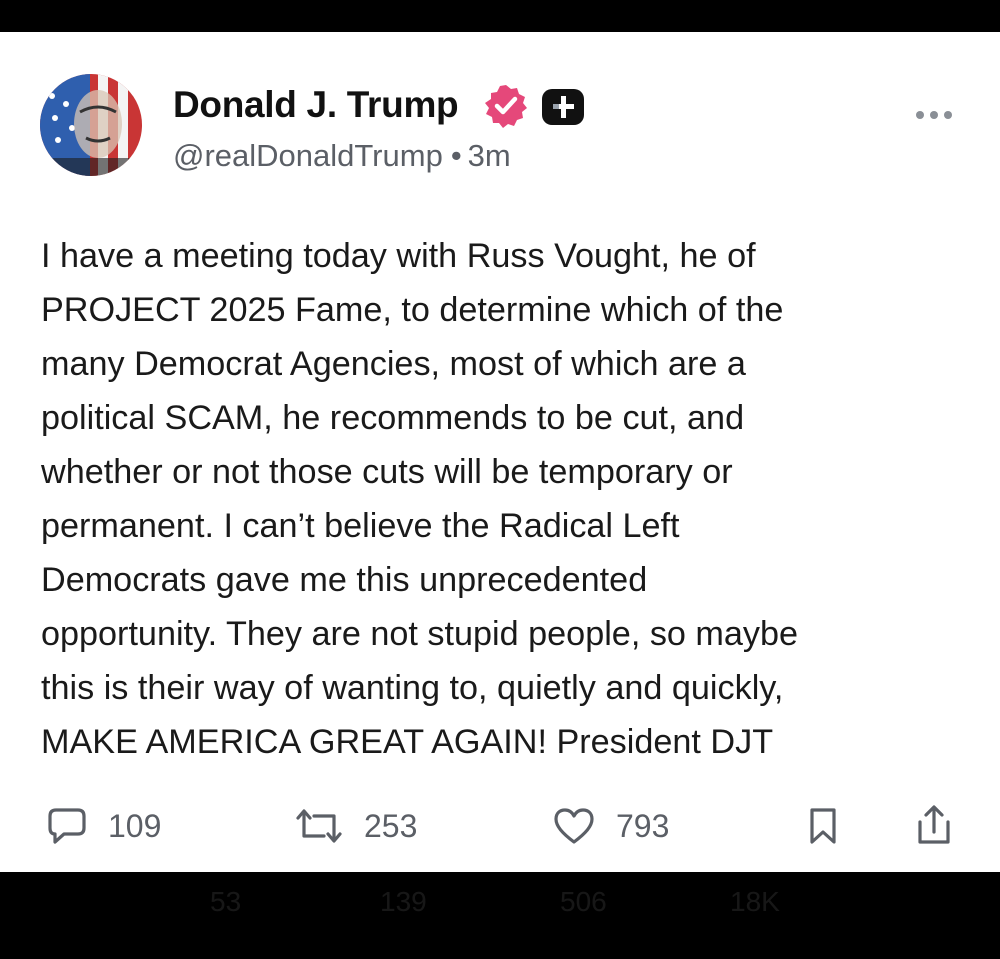 The width and height of the screenshot is (1000, 959). Describe the element at coordinates (135, 825) in the screenshot. I see `reply-count: 109` at that location.